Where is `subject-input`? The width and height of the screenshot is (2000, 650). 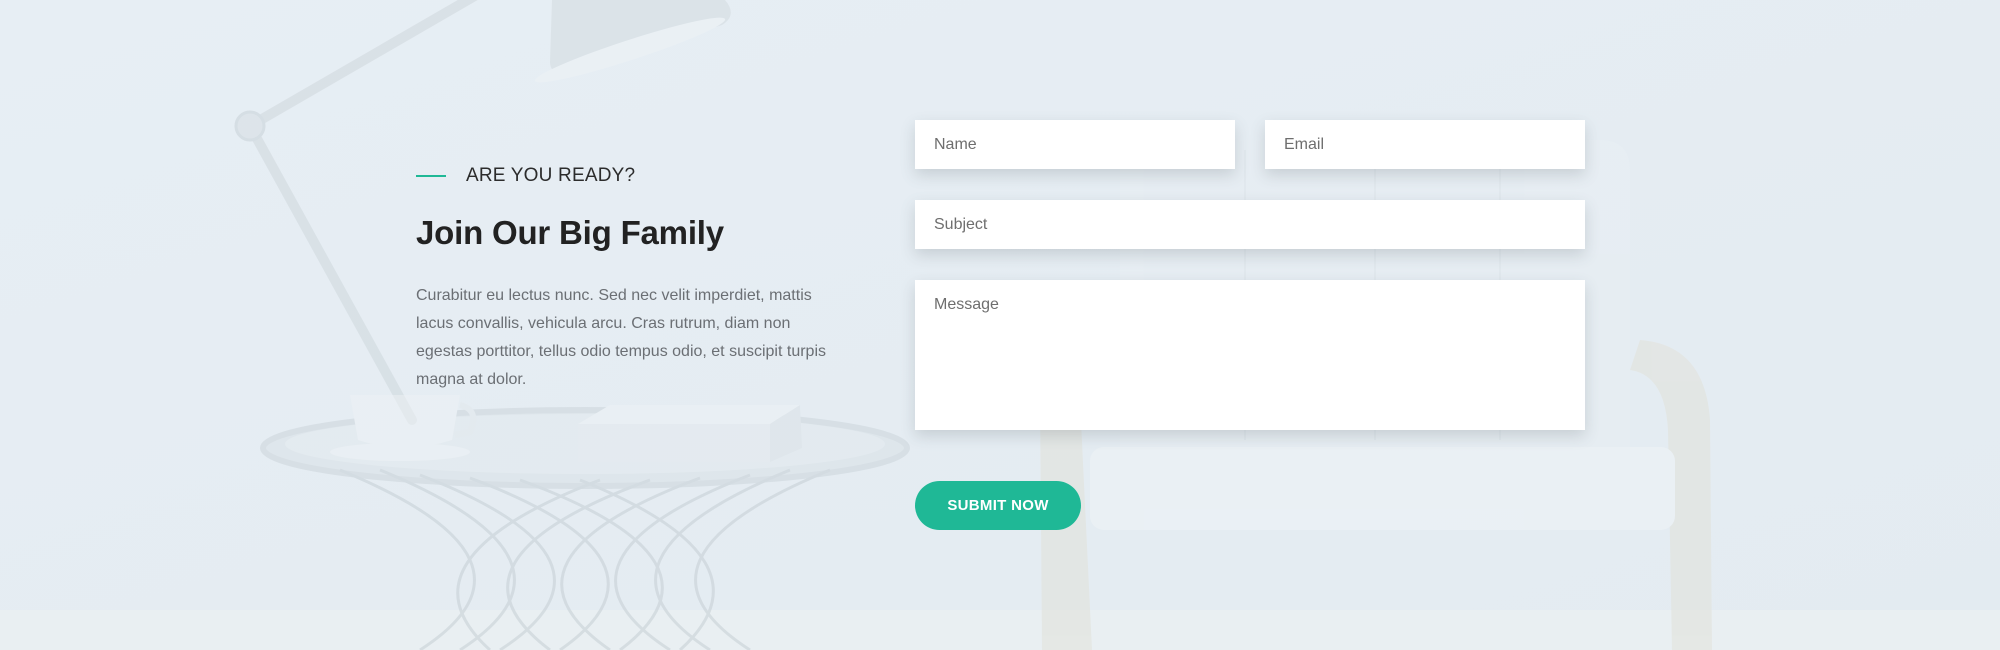
subject-input is located at coordinates (1250, 224).